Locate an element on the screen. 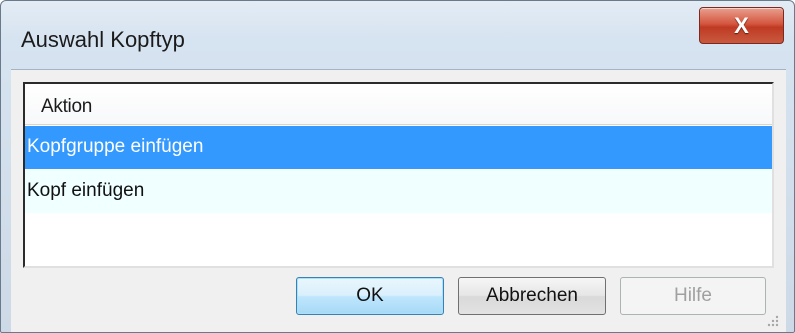 The width and height of the screenshot is (795, 333). resize-grip-icon is located at coordinates (773, 321).